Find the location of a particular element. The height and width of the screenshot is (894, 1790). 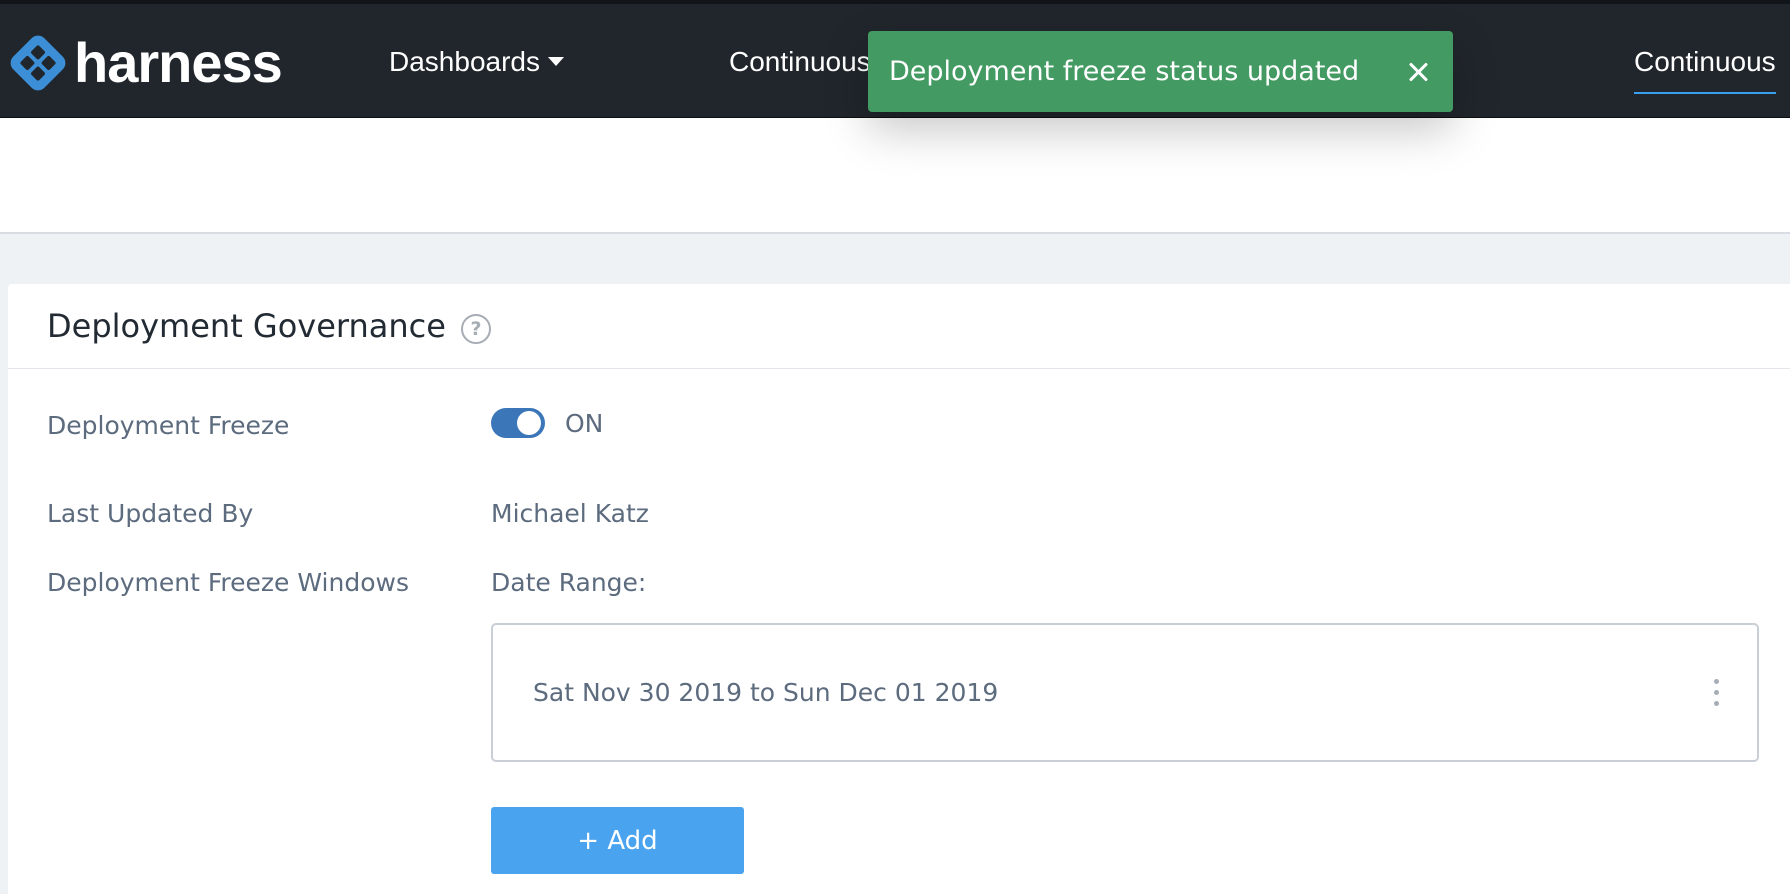

nav-dashboards: Dashboards is located at coordinates (476, 62).